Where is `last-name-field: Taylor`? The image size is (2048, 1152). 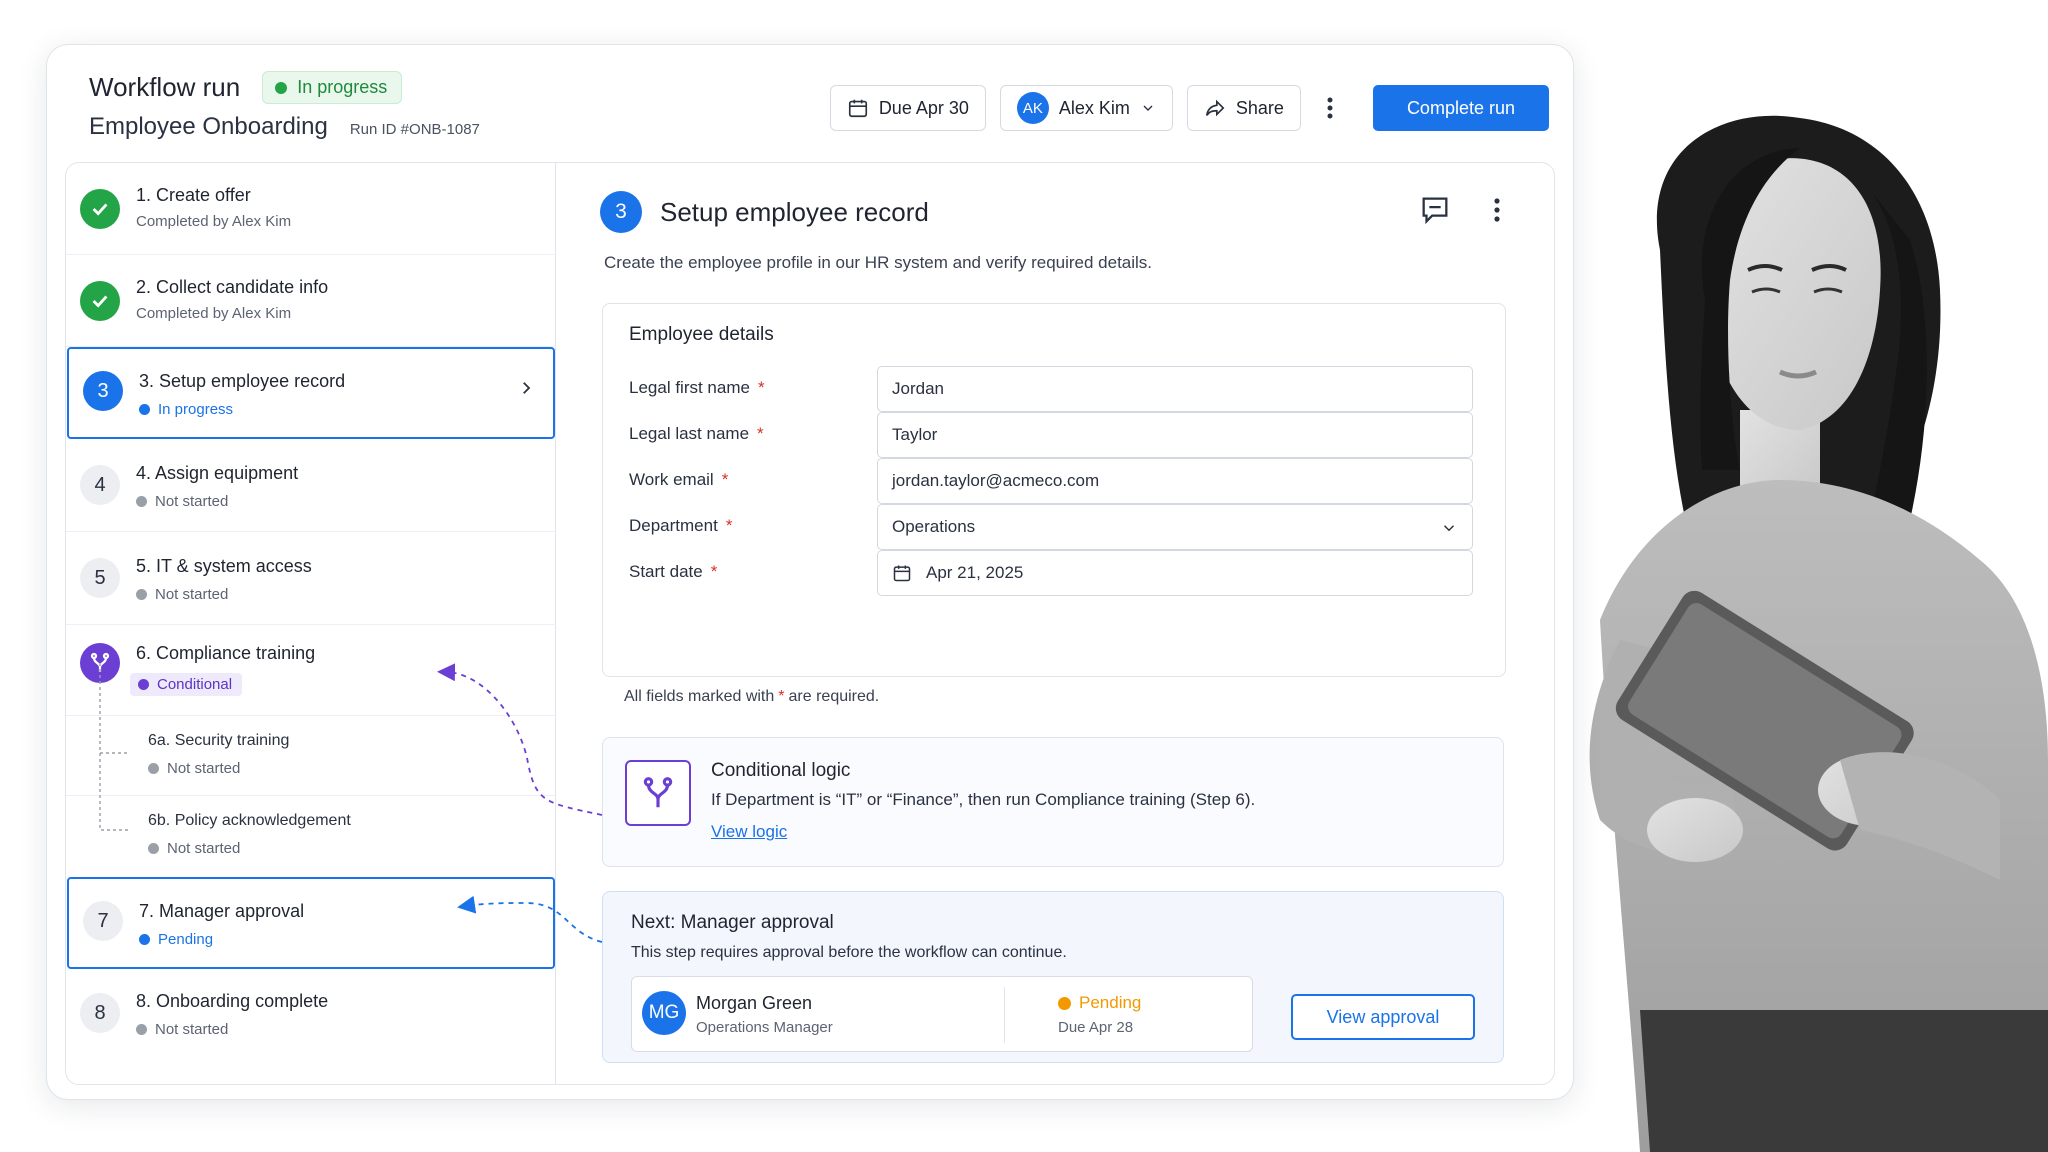
last-name-field: Taylor is located at coordinates (1175, 435).